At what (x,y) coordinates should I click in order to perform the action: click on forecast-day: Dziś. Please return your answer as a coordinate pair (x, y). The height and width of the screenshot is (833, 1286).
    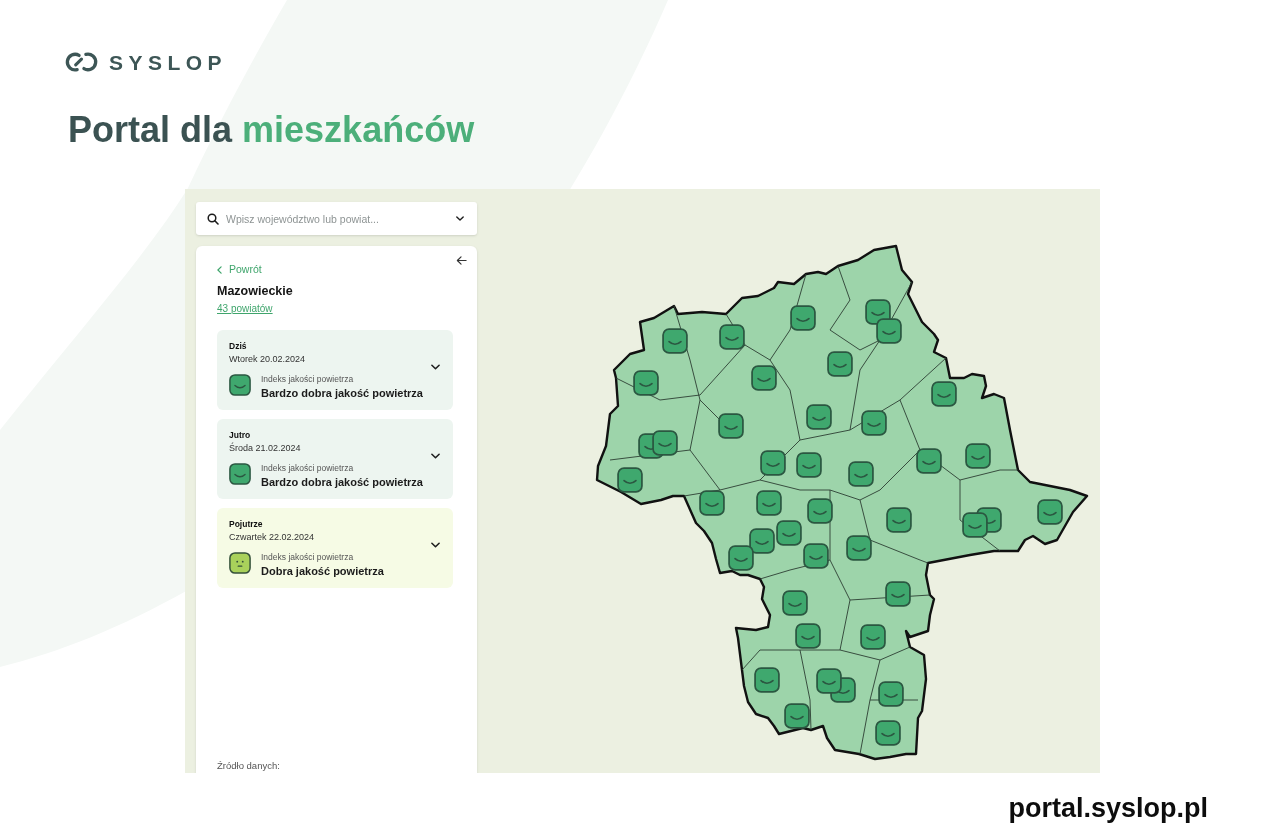
    Looking at the image, I should click on (238, 346).